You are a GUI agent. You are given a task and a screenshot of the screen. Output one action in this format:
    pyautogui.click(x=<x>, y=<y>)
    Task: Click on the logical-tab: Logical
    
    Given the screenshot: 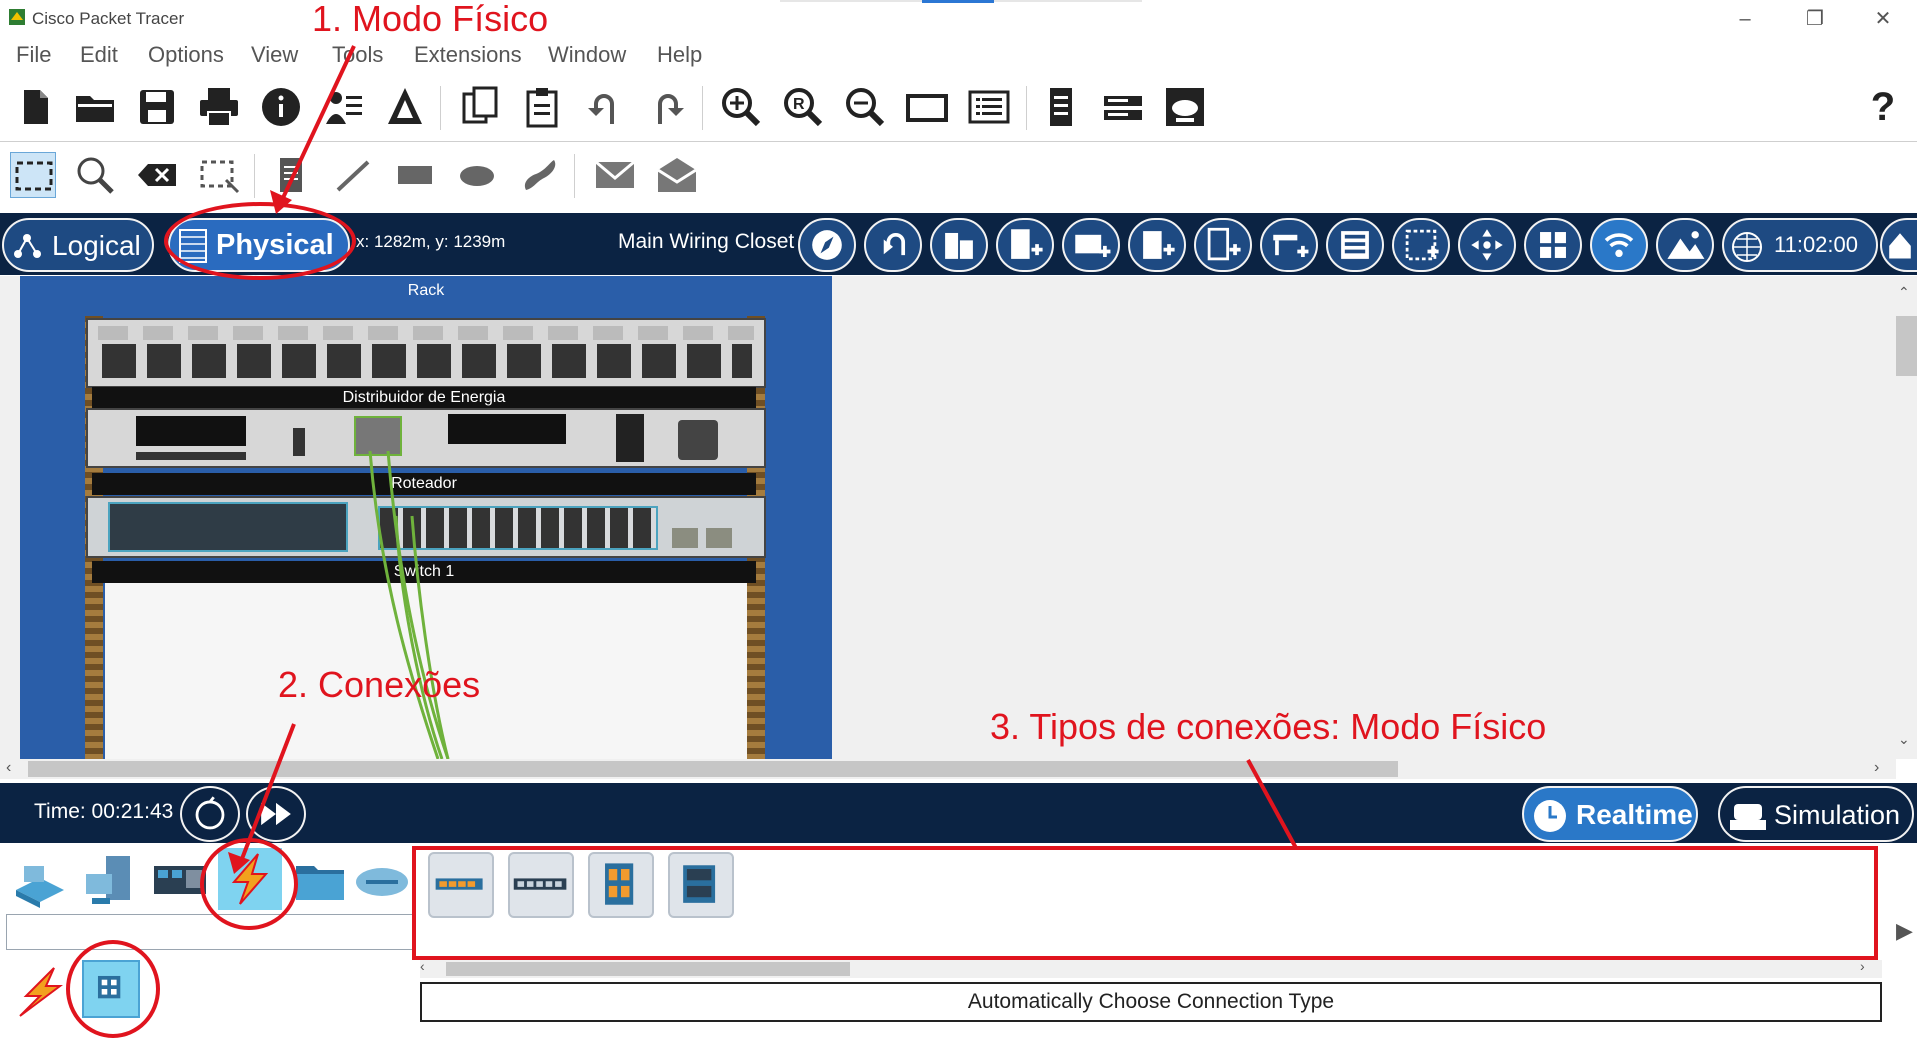 What is the action you would take?
    pyautogui.click(x=78, y=245)
    